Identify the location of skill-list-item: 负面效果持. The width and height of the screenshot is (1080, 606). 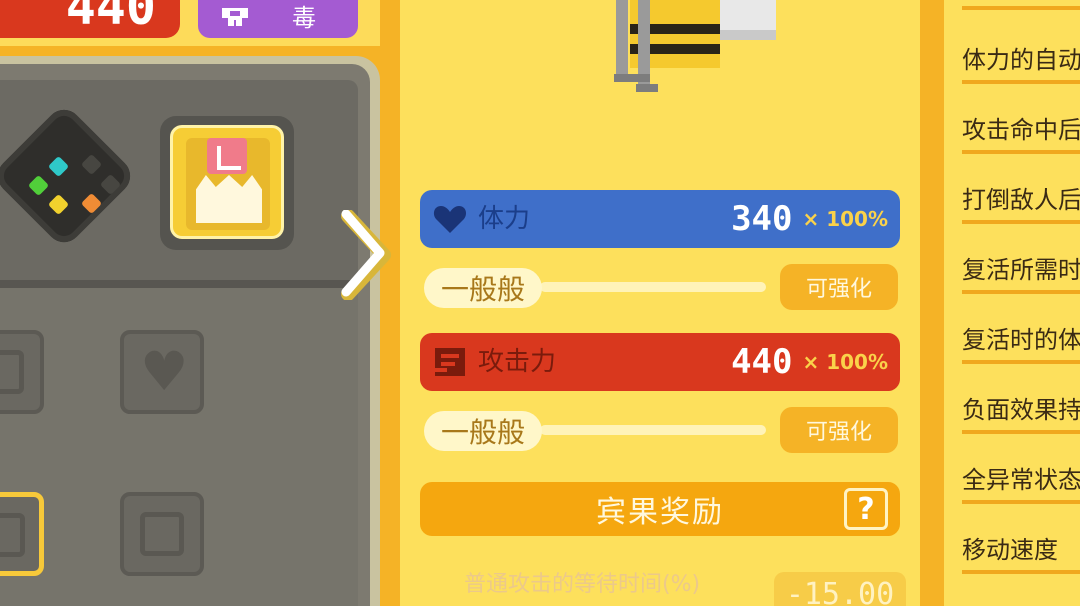
(1021, 425).